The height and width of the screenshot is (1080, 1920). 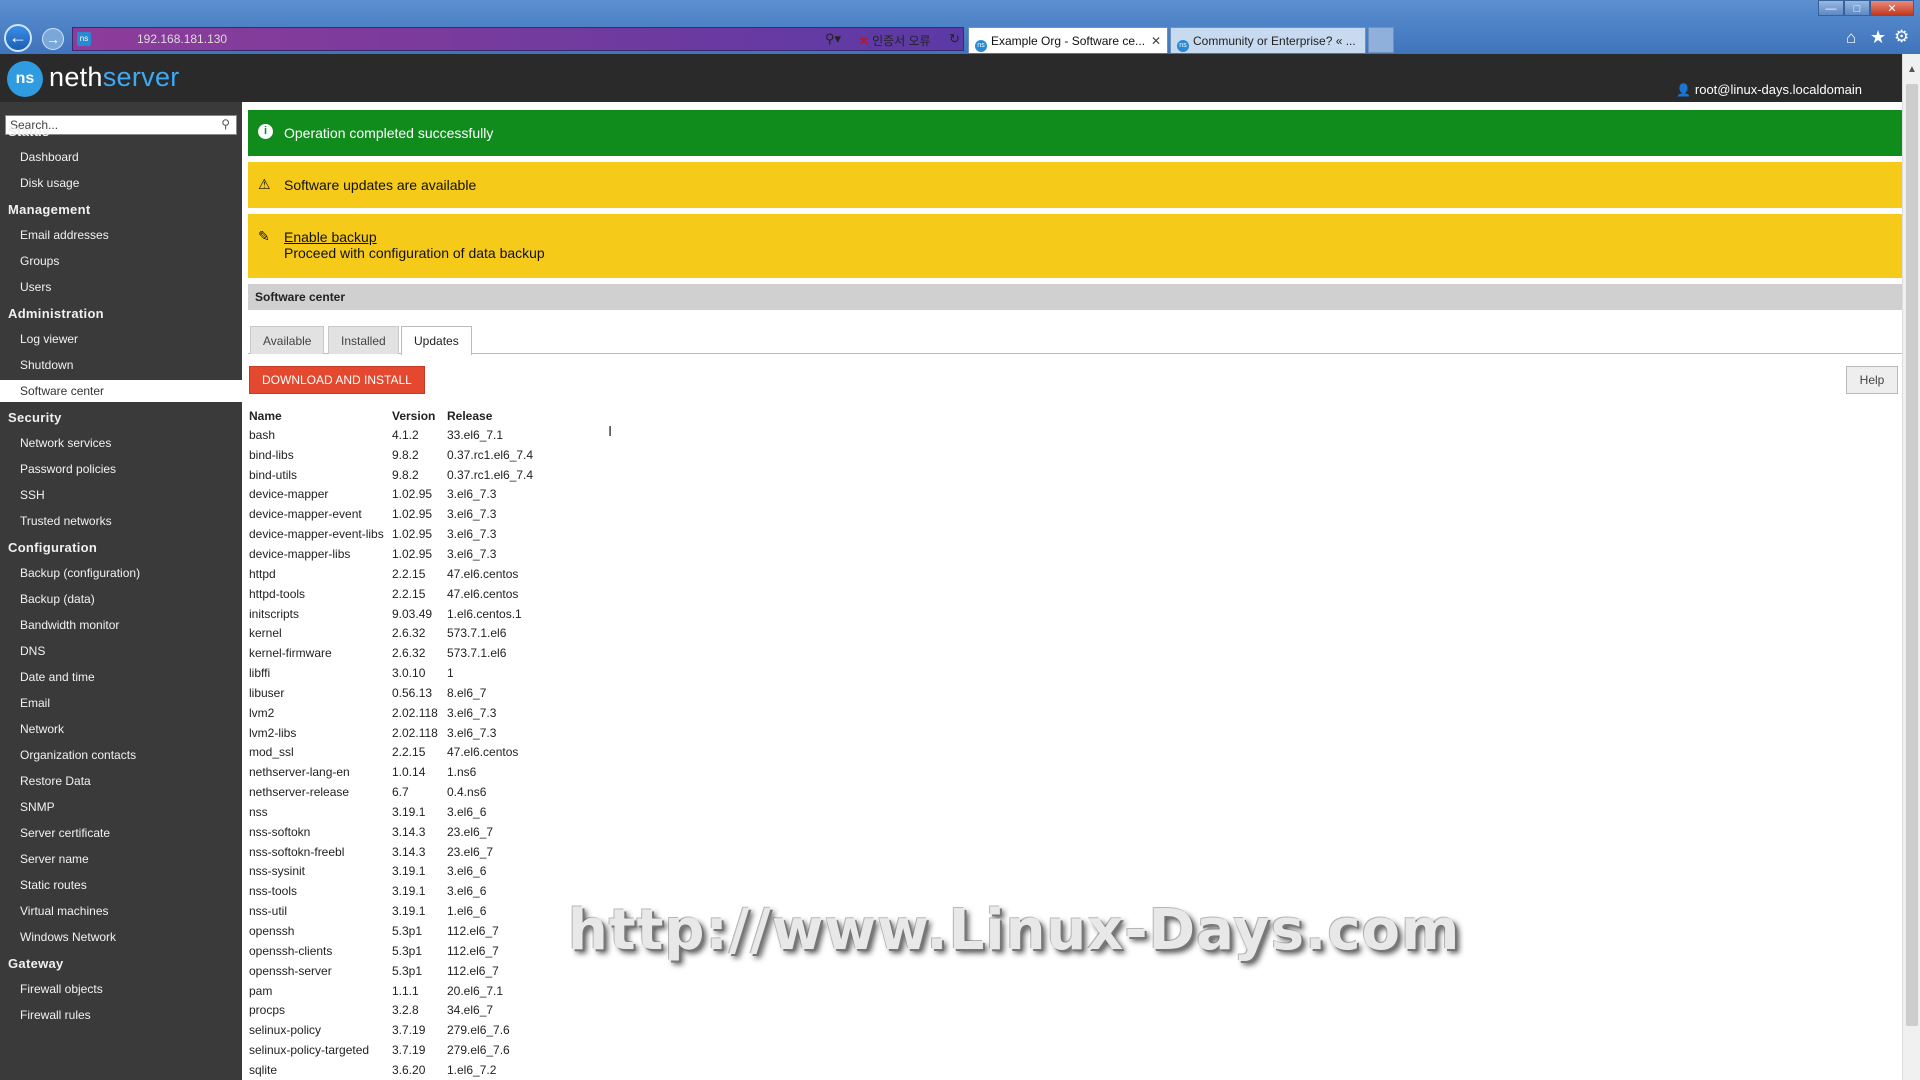 I want to click on refresh-icon: ↻, so click(x=954, y=39).